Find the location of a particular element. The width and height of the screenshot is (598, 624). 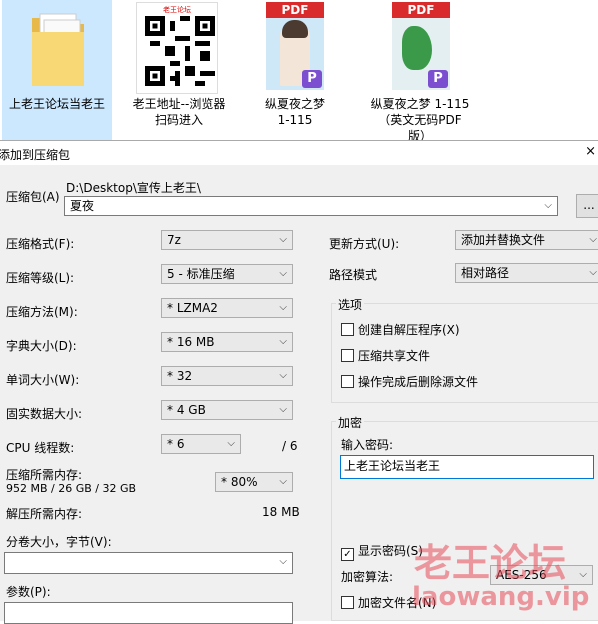

qrcode-icon: 老王论坛 is located at coordinates (177, 48).